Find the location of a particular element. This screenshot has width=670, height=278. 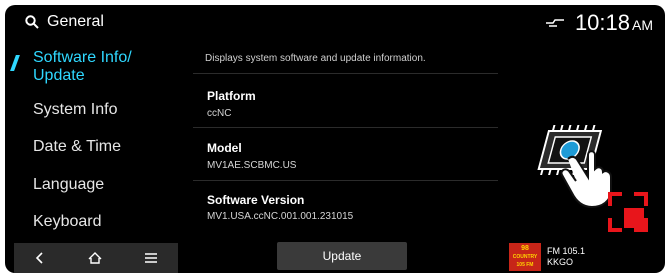

info-row-model: Model MV1AE.SCBMC.US is located at coordinates (345, 154).